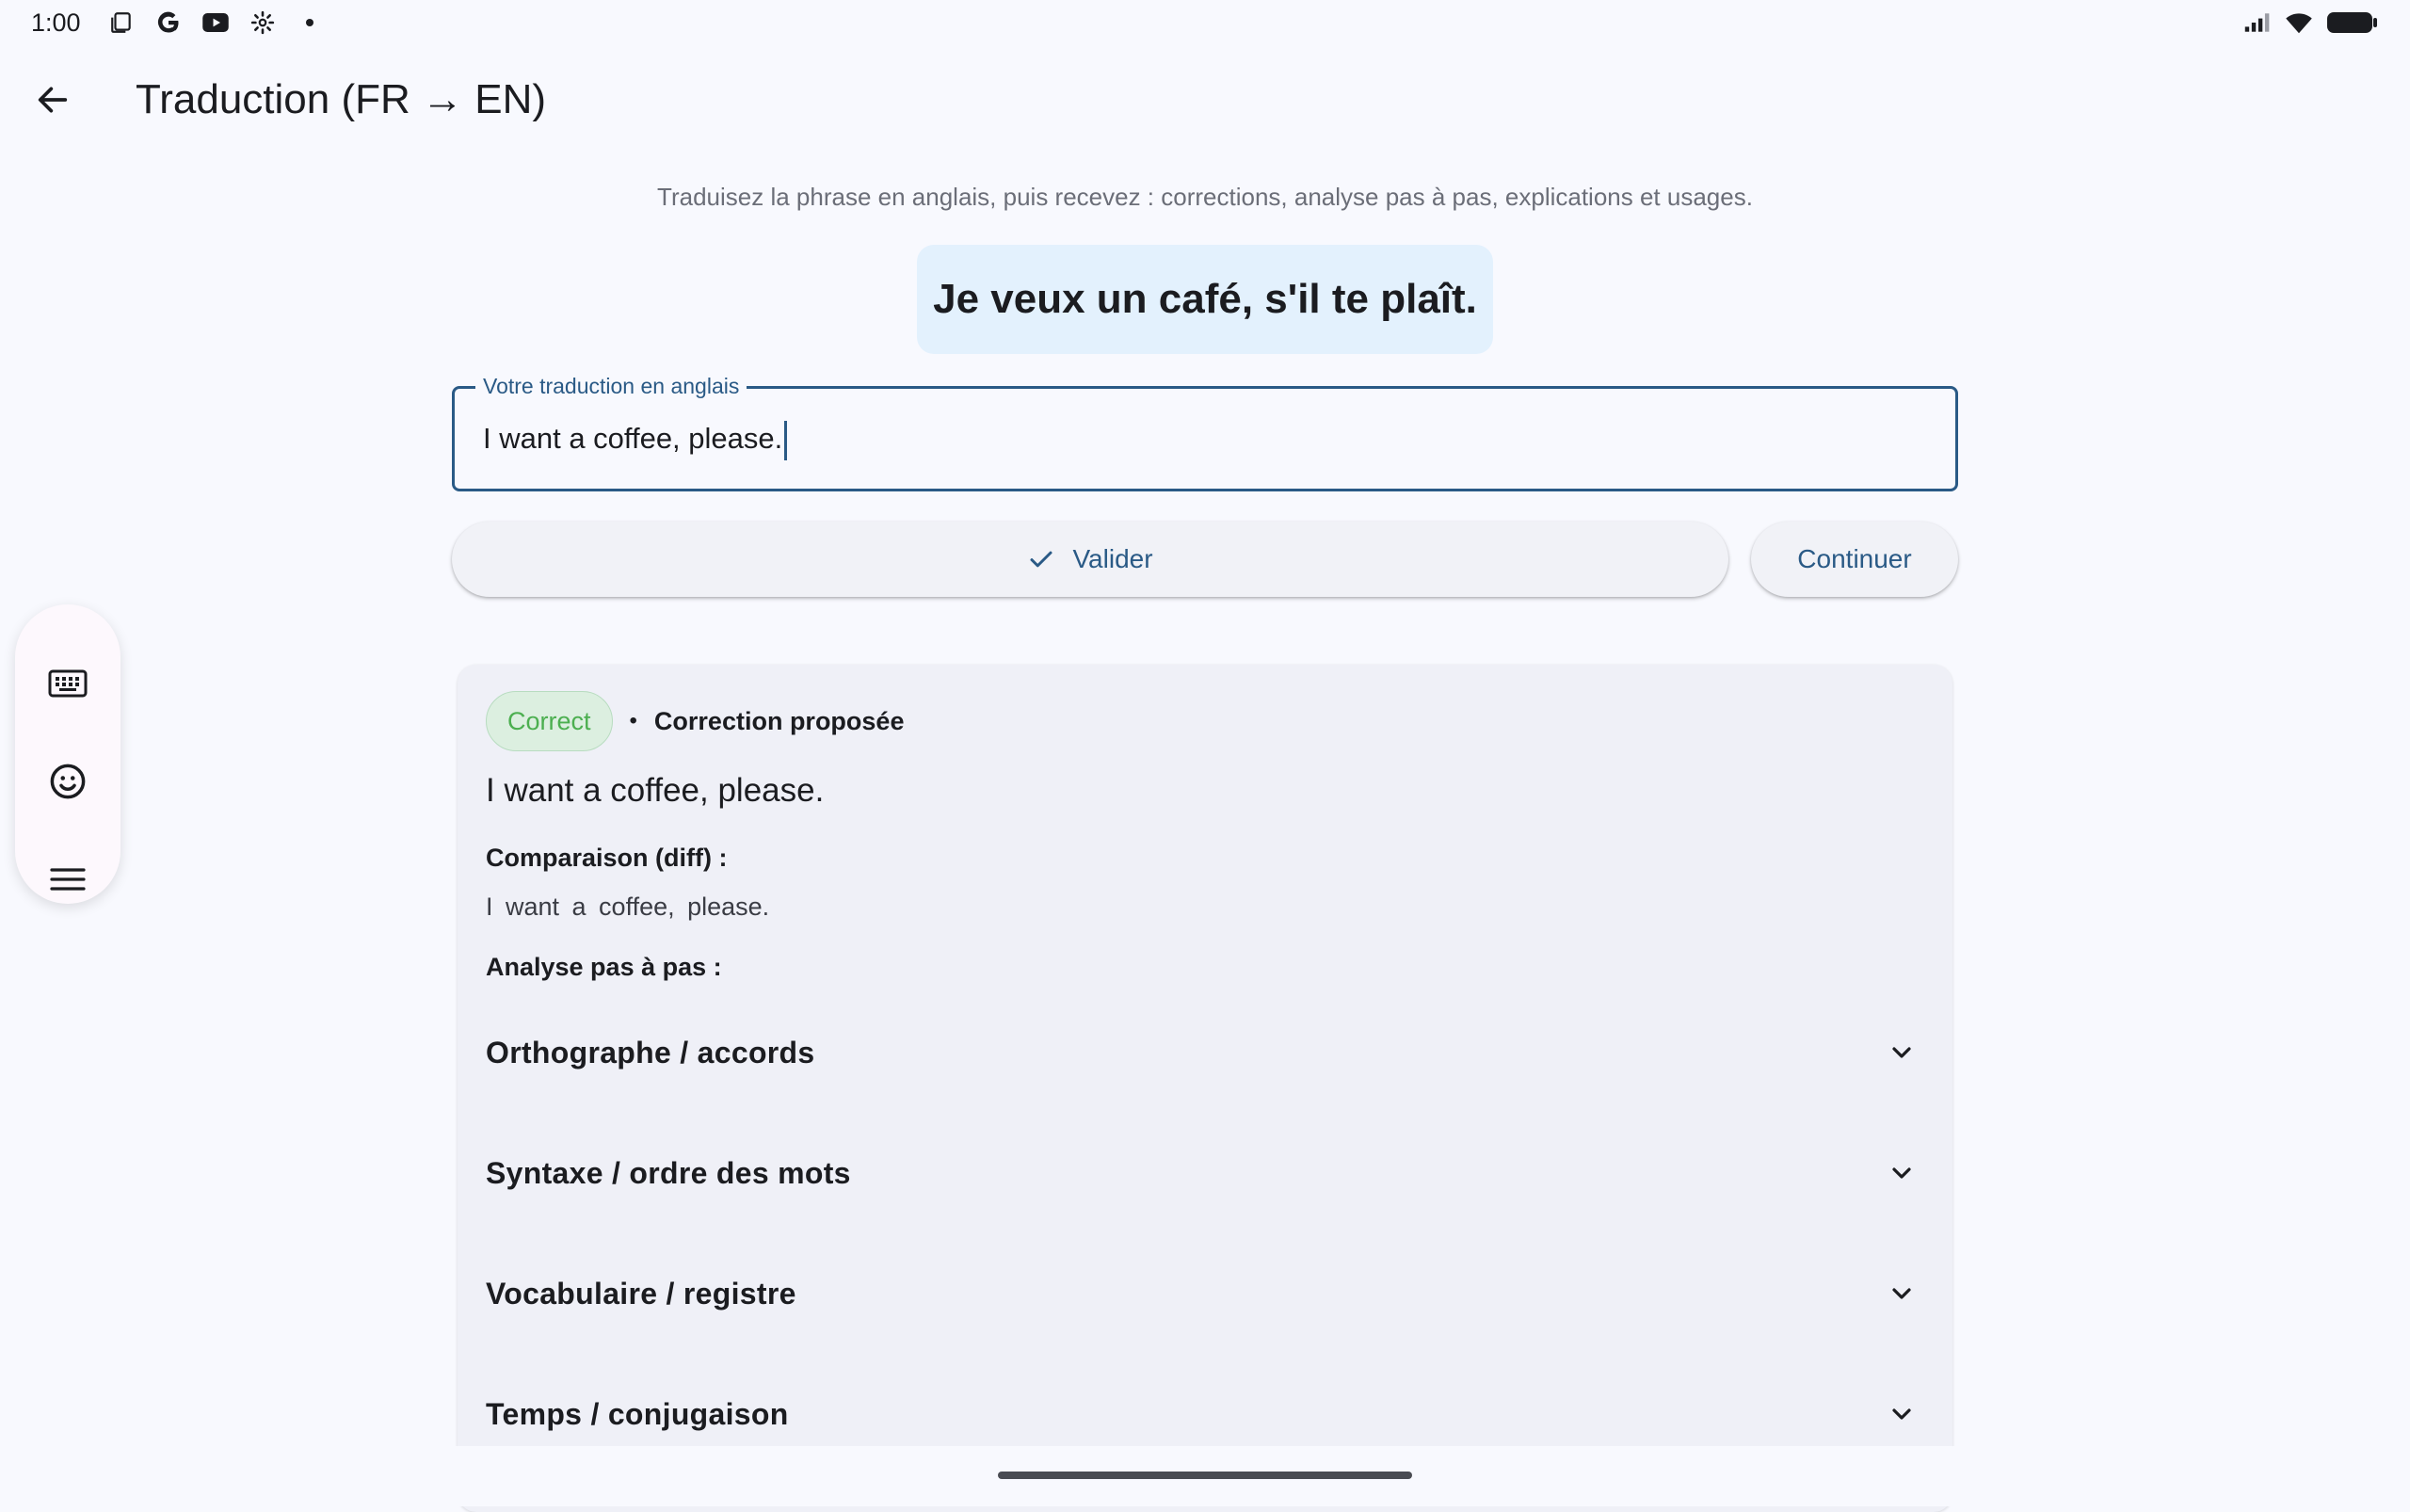  What do you see at coordinates (1208, 438) in the screenshot?
I see `translation-input: I want a coffee, please.` at bounding box center [1208, 438].